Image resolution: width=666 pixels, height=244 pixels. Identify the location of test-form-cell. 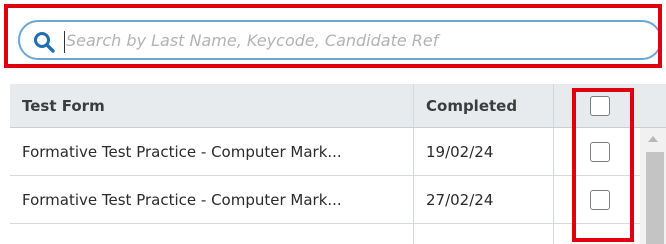
(212, 234).